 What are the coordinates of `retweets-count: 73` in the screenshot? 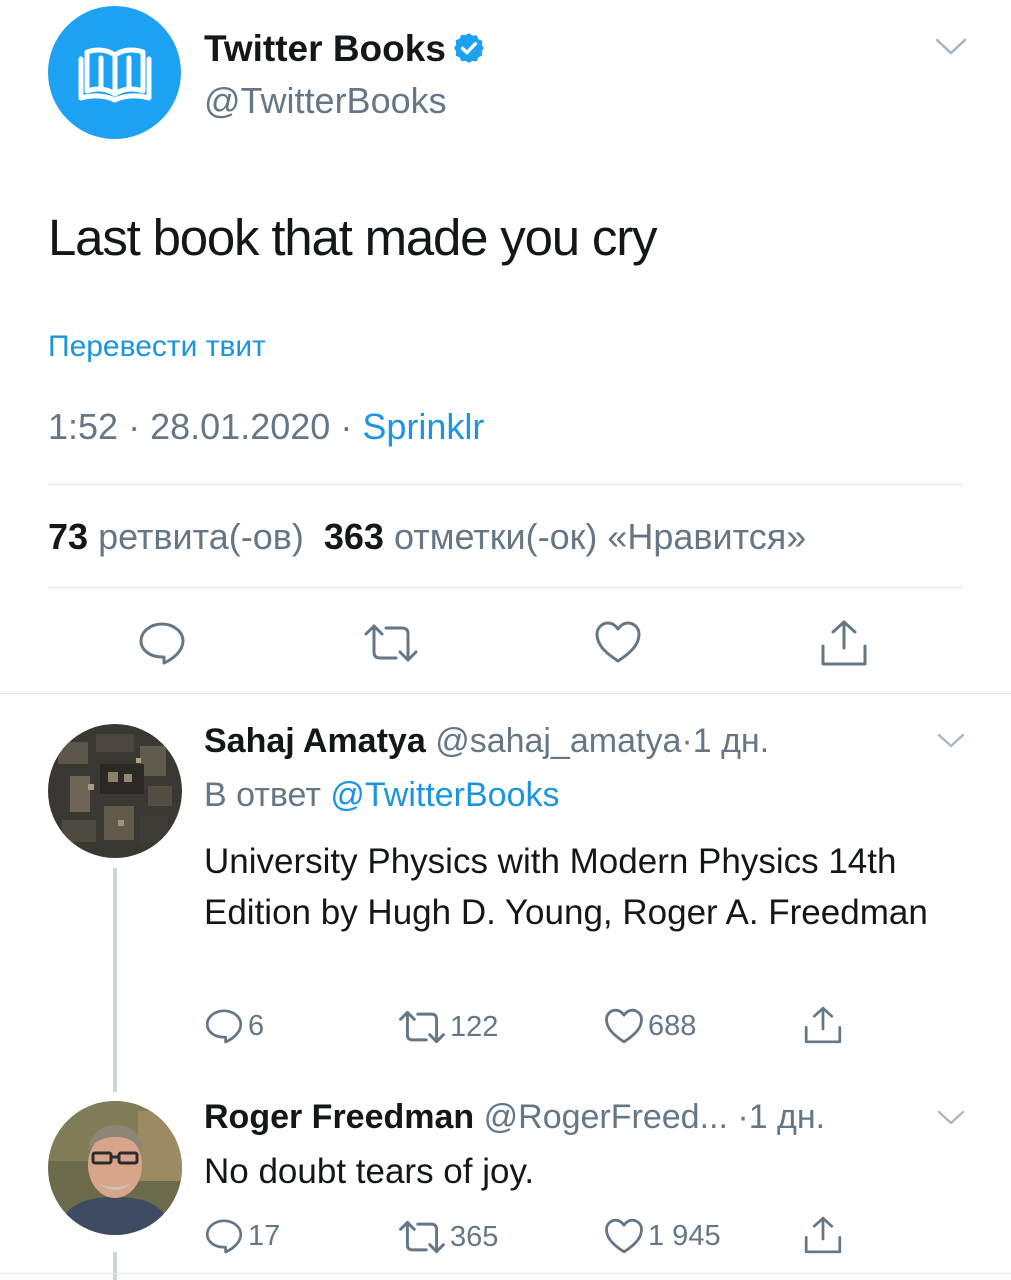 It's located at (68, 536).